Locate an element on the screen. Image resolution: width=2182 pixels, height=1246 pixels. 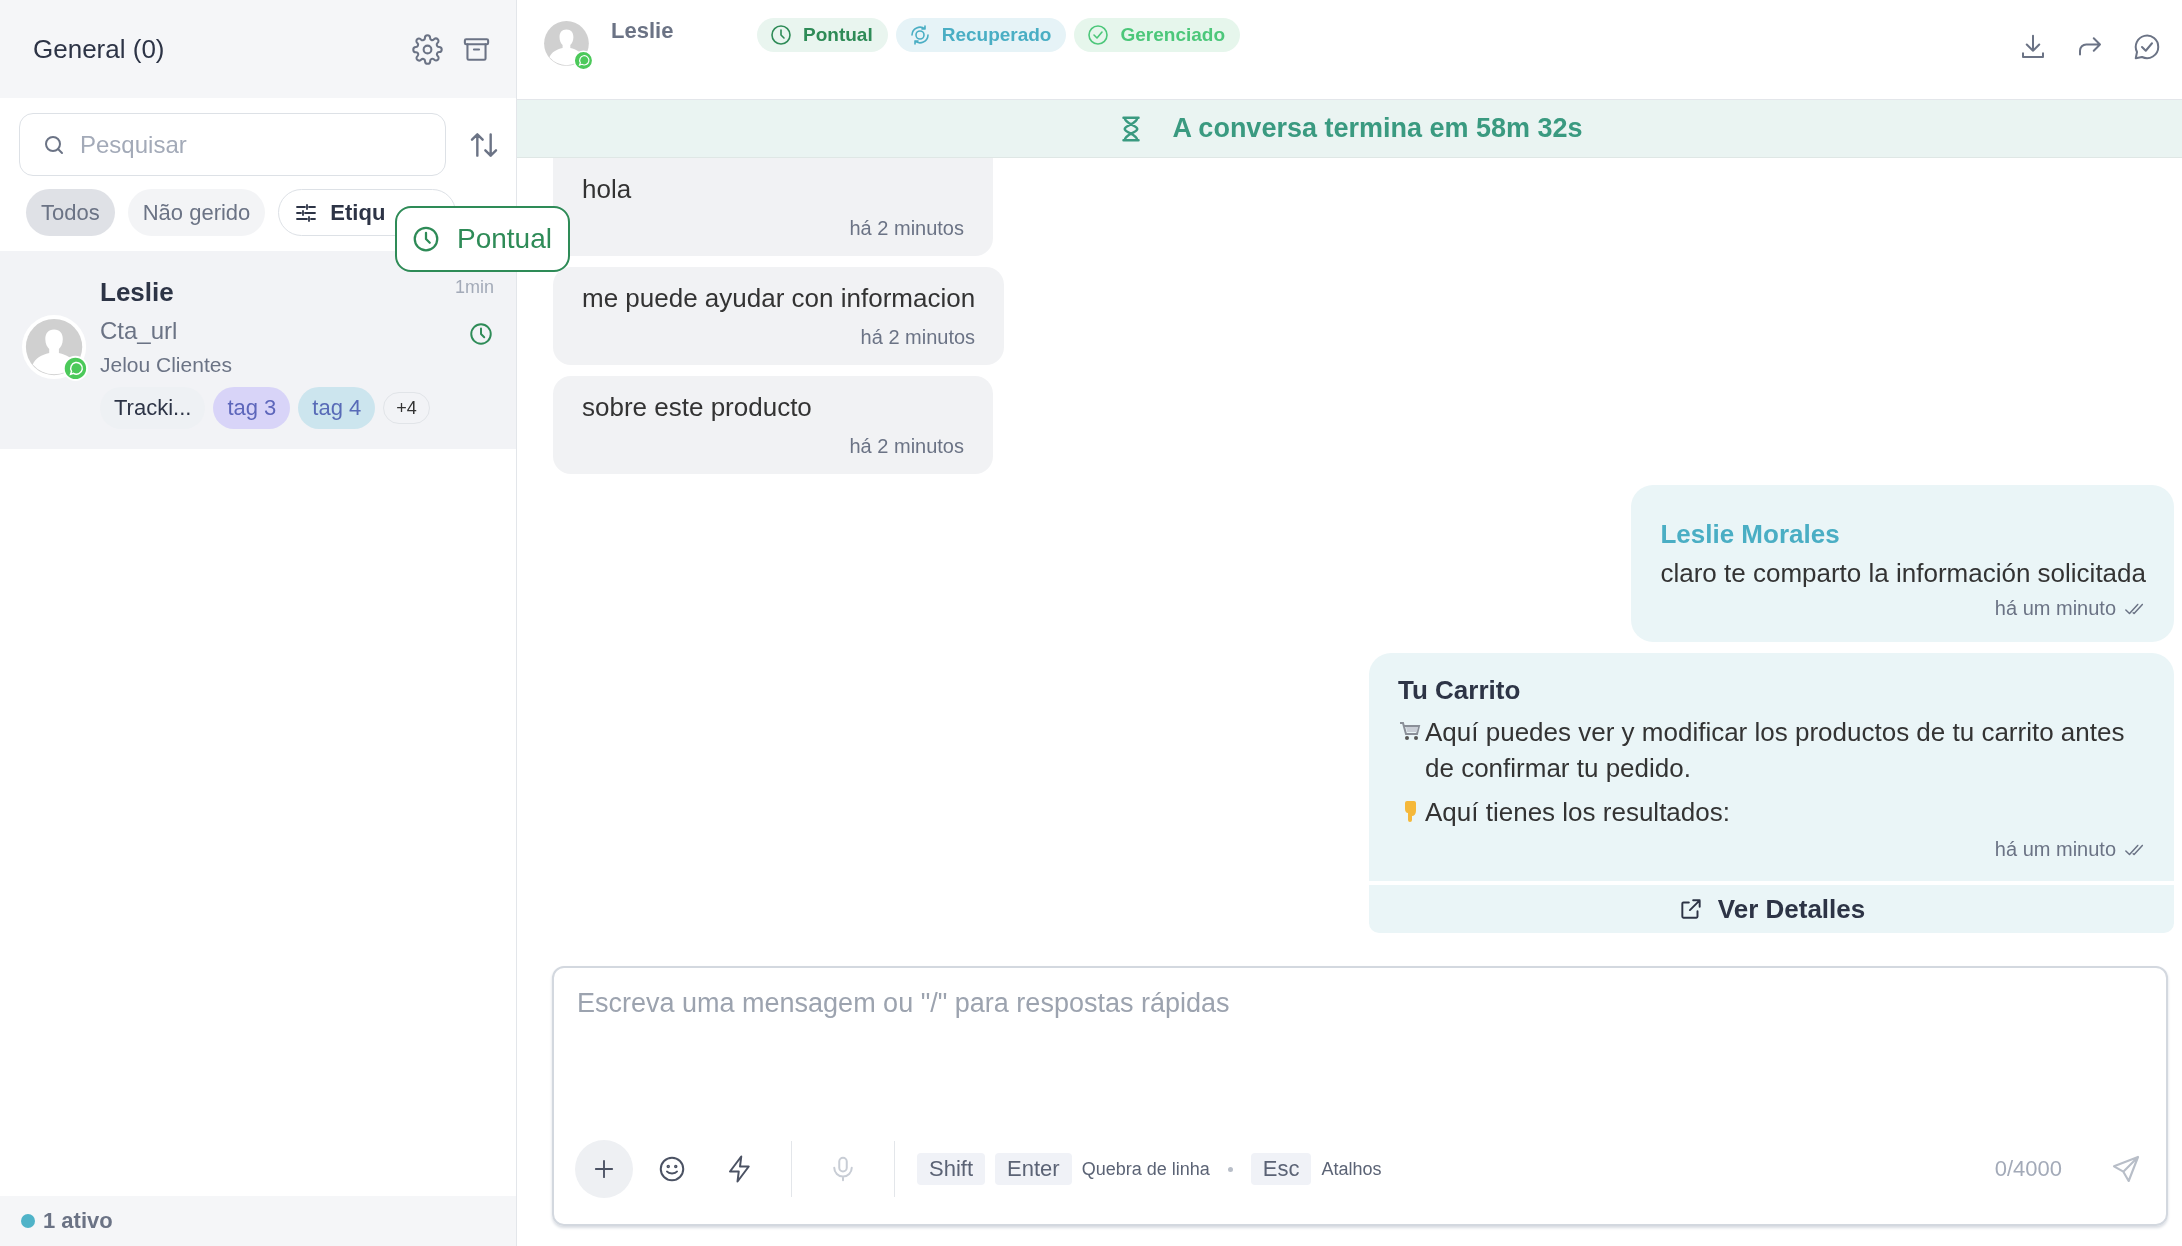
shortcut-label: Atalhos is located at coordinates (1351, 1169).